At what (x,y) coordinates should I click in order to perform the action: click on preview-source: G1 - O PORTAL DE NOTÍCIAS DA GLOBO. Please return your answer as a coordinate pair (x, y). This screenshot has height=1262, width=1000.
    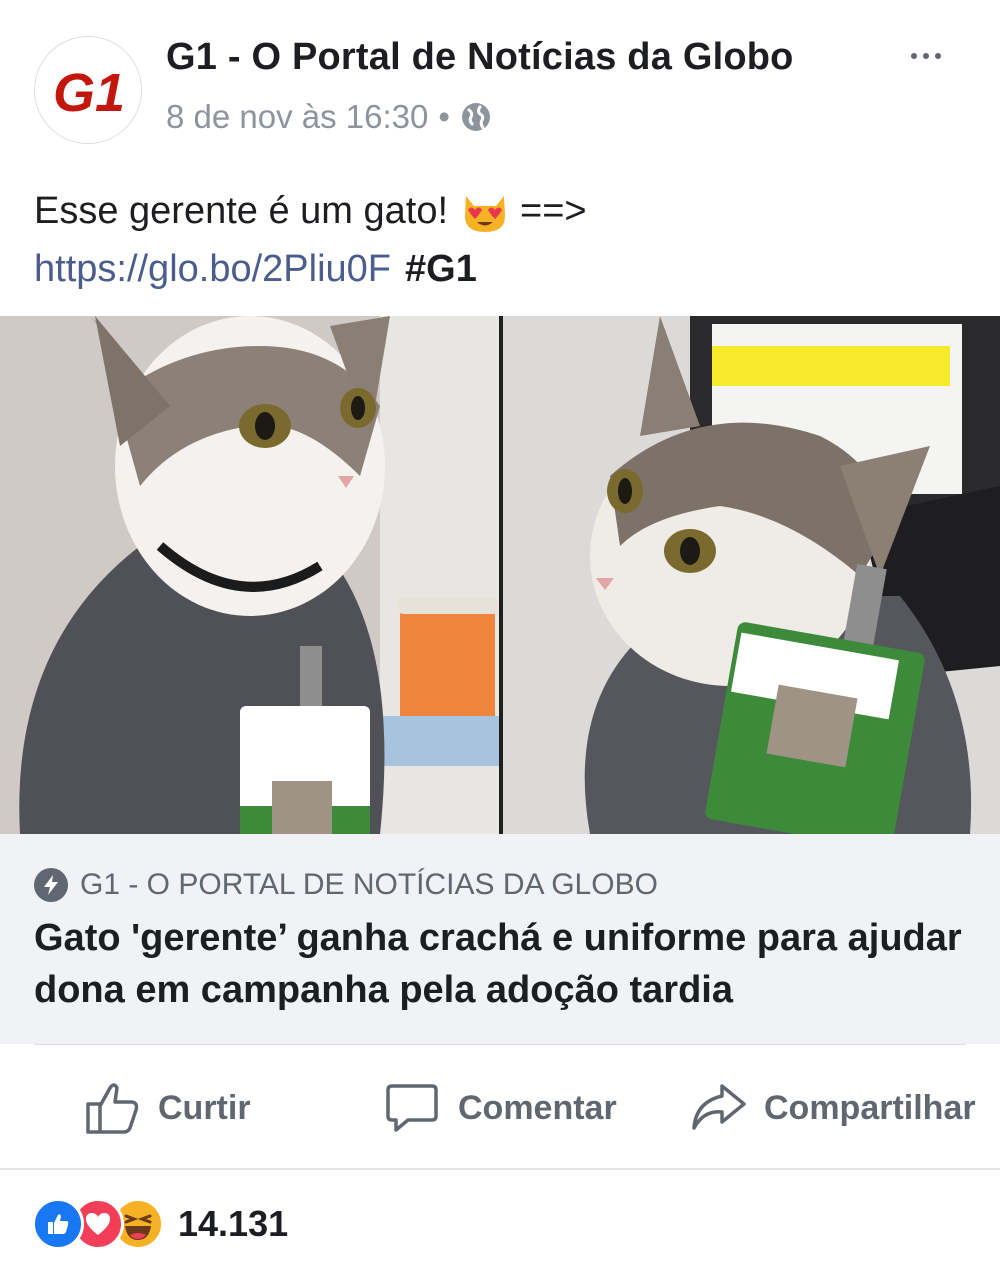
    Looking at the image, I should click on (346, 885).